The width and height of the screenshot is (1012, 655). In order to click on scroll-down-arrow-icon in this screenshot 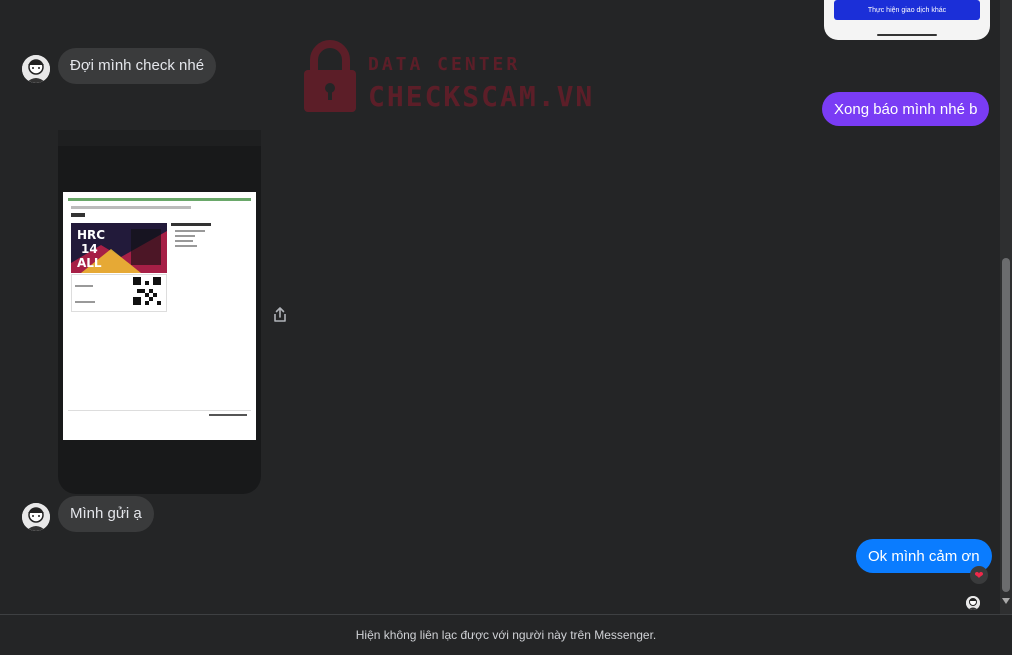, I will do `click(1006, 601)`.